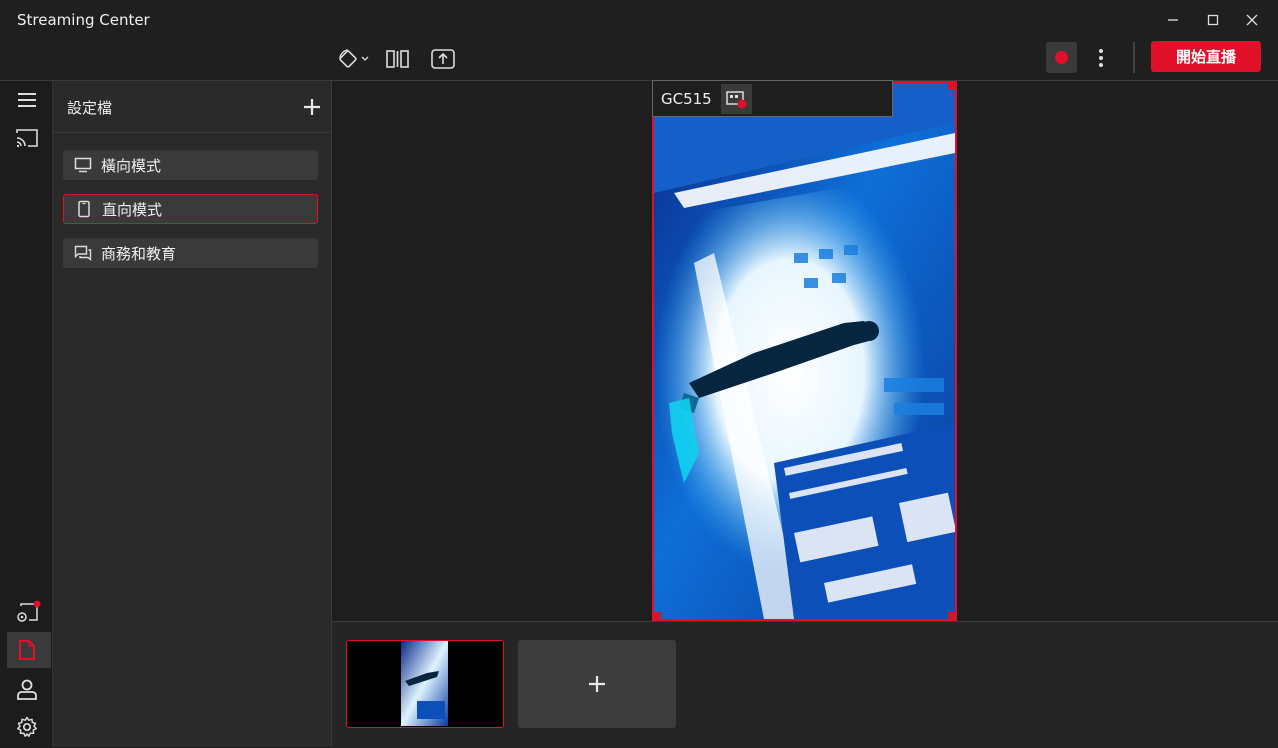 Image resolution: width=1278 pixels, height=748 pixels. I want to click on maximize-button, so click(1213, 20).